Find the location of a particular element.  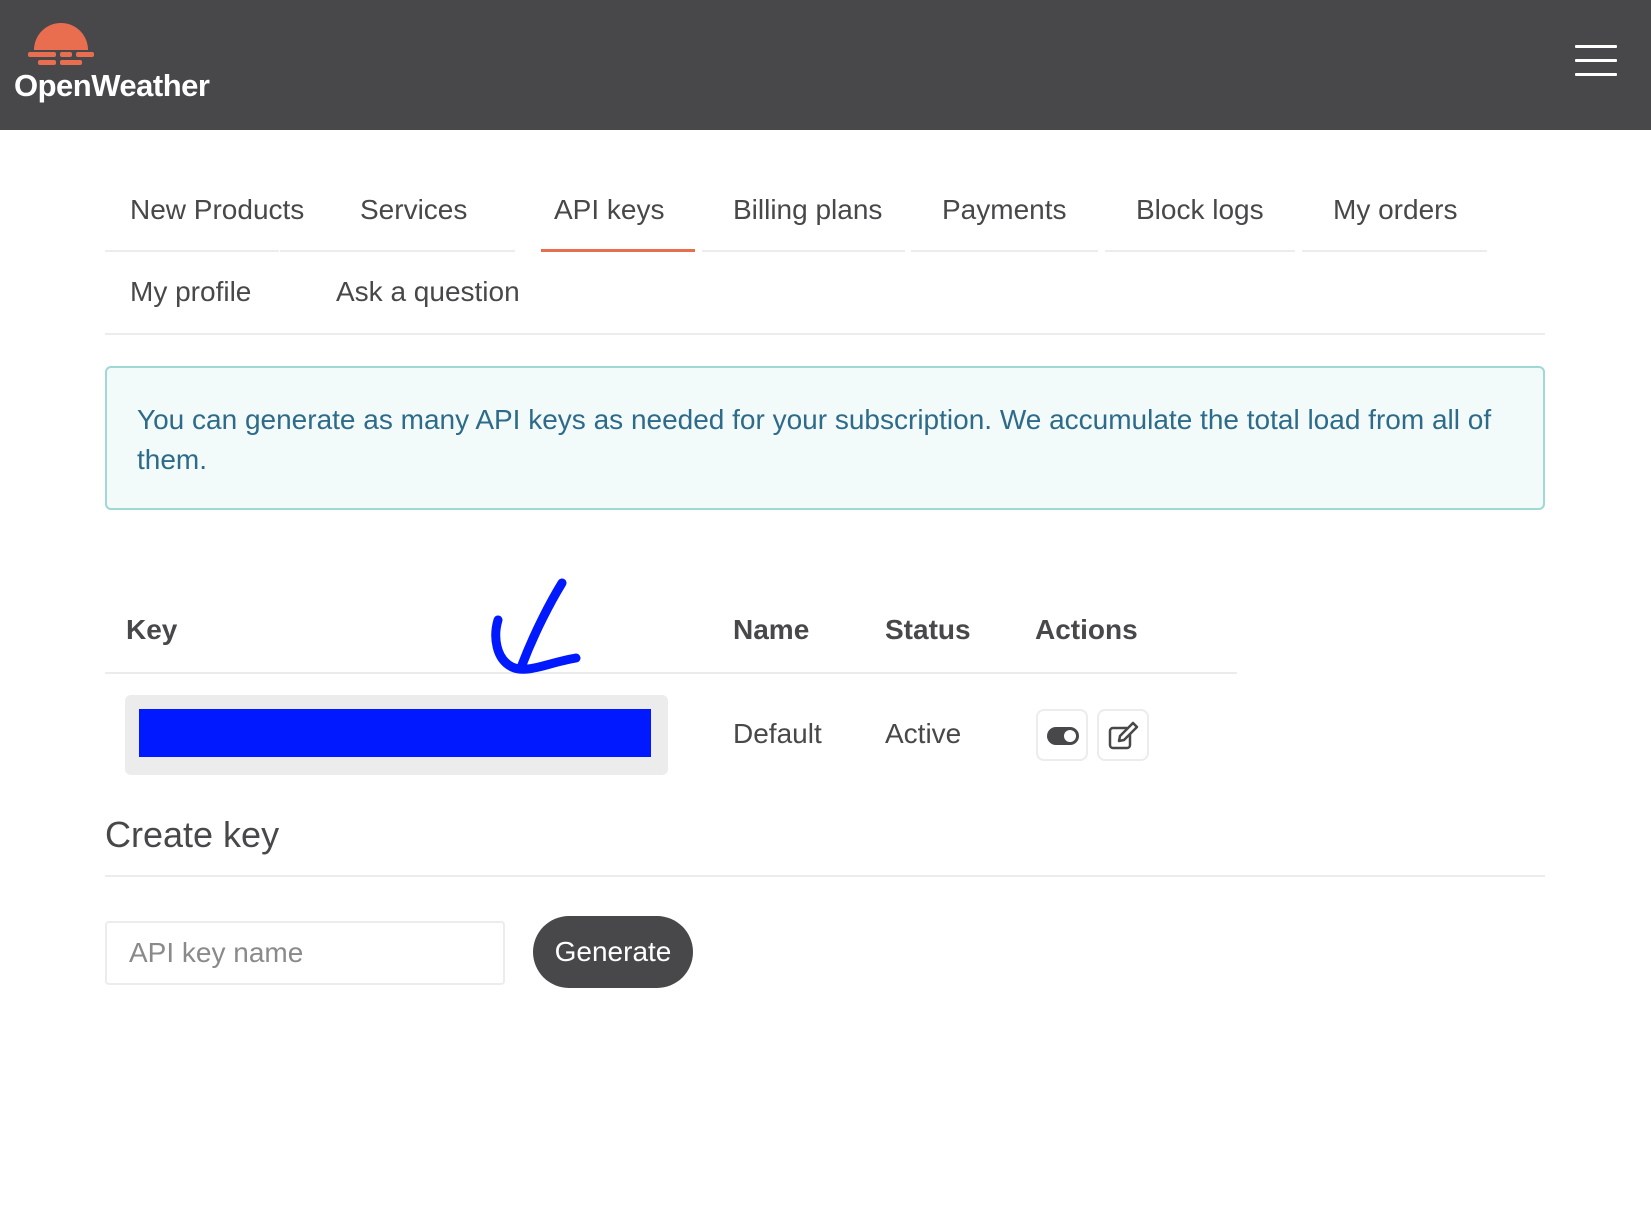

edit-icon is located at coordinates (1123, 735).